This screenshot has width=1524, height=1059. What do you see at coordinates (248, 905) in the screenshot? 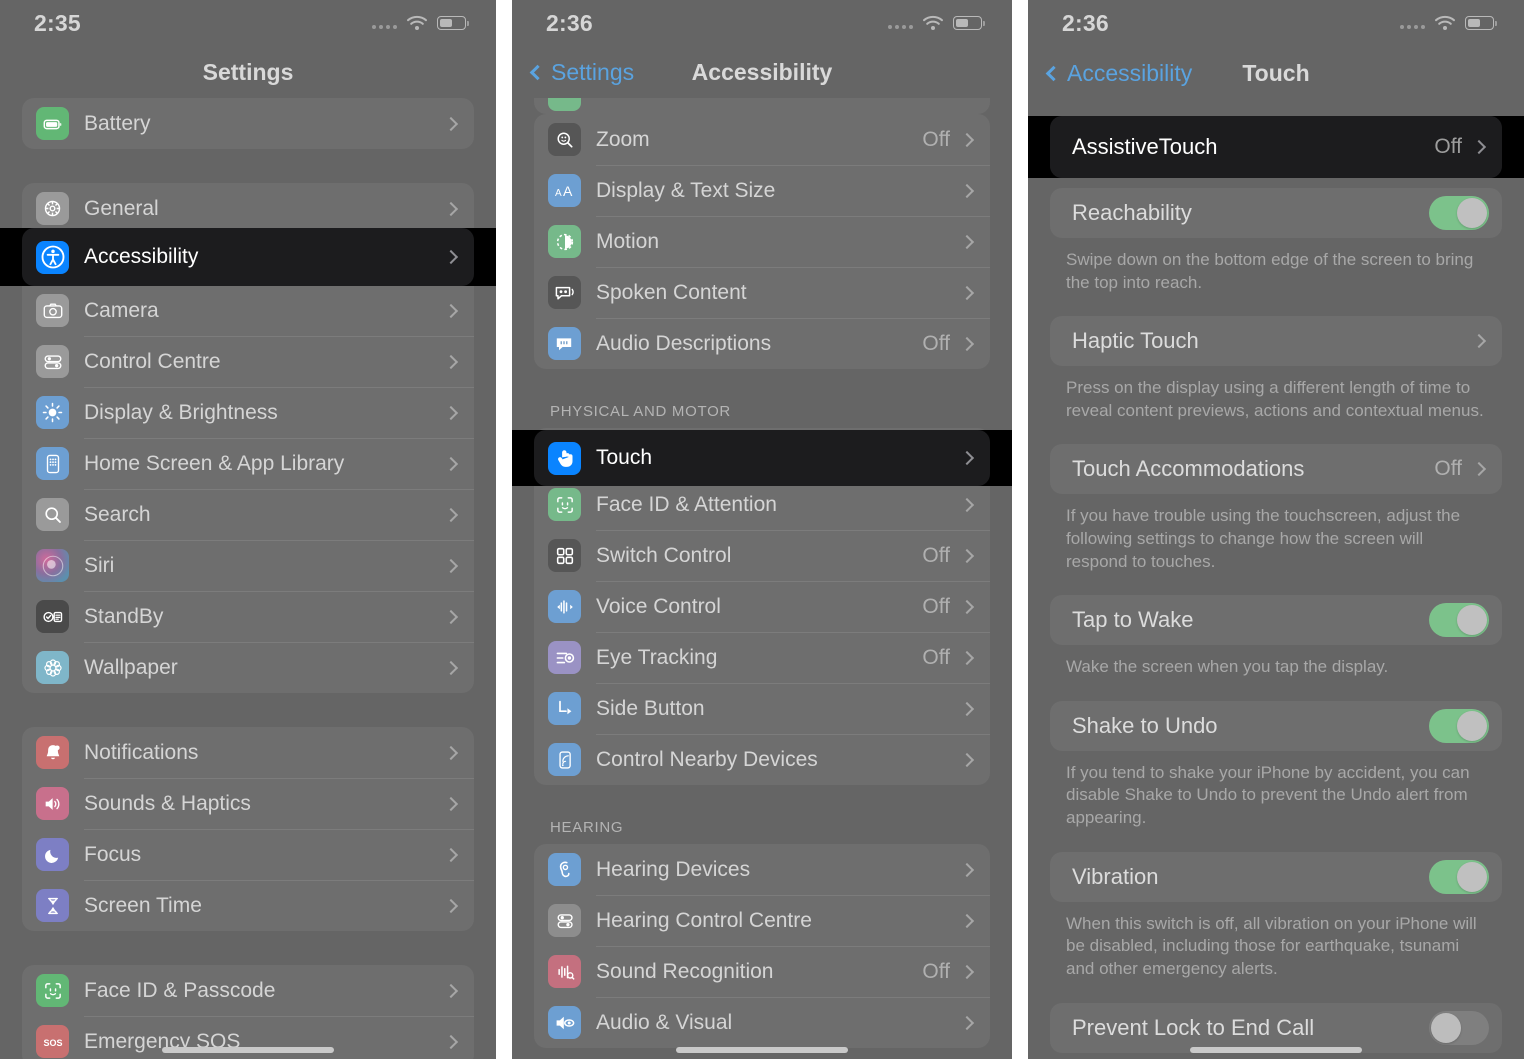
I see `list-item-screen-time: Screen Time` at bounding box center [248, 905].